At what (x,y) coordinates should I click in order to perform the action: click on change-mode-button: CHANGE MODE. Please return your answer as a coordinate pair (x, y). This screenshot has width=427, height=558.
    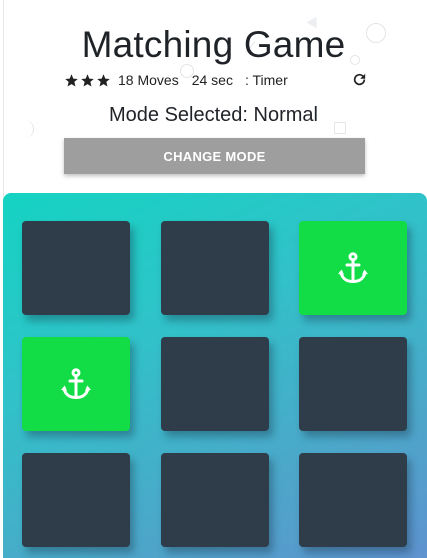
    Looking at the image, I should click on (214, 156).